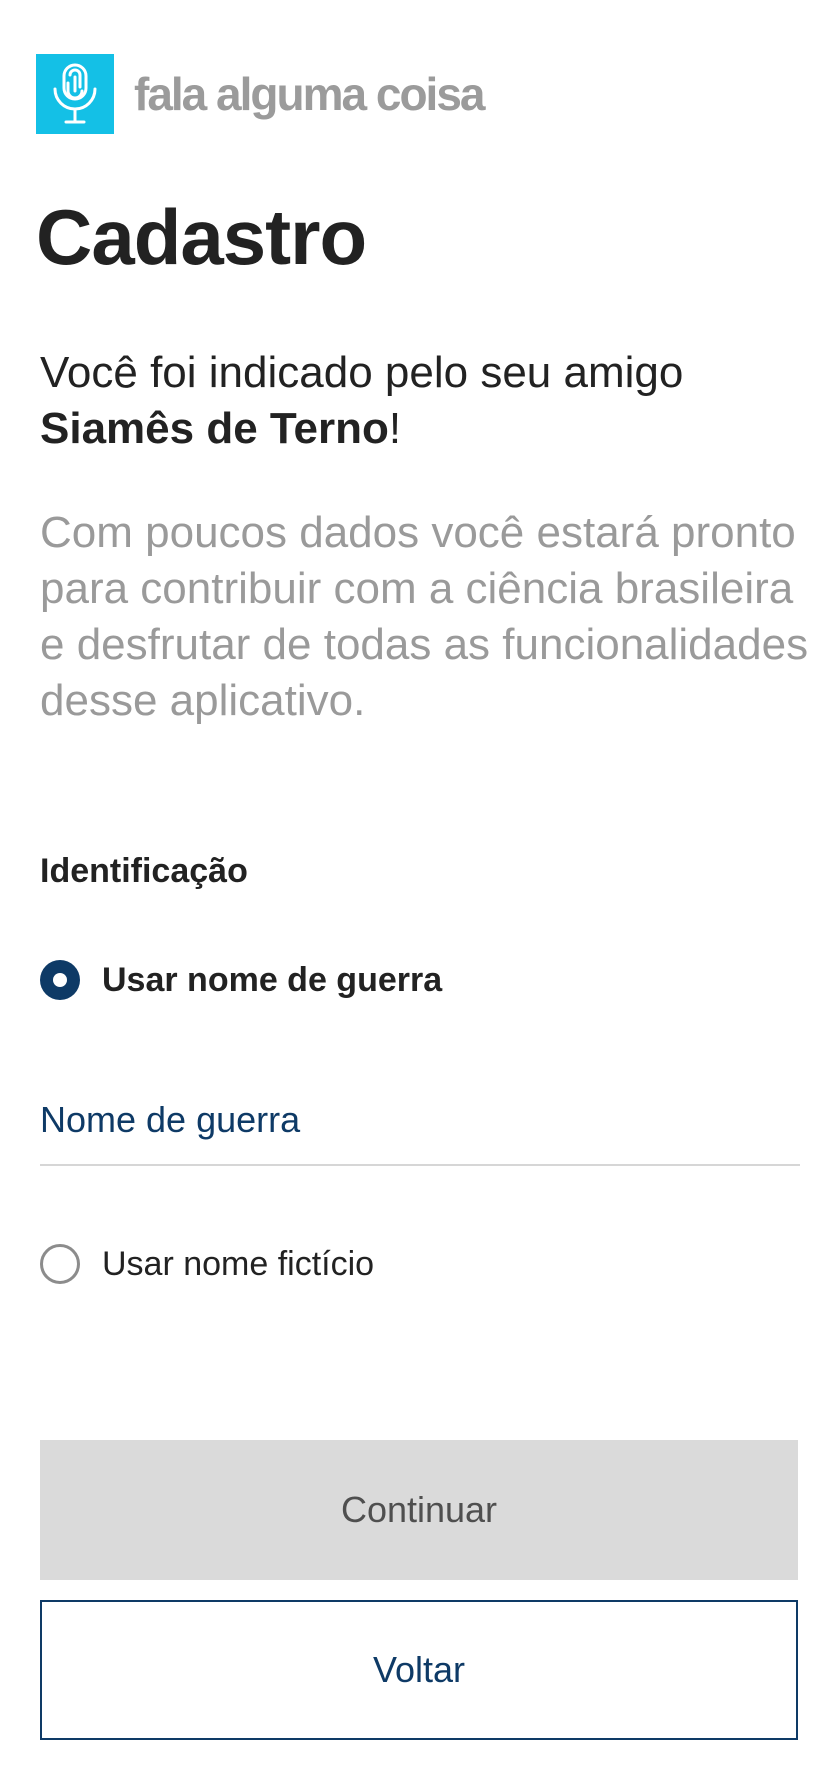 This screenshot has height=1792, width=828. I want to click on referral-text: Você foi indicado pelo seu amigo, so click(362, 372).